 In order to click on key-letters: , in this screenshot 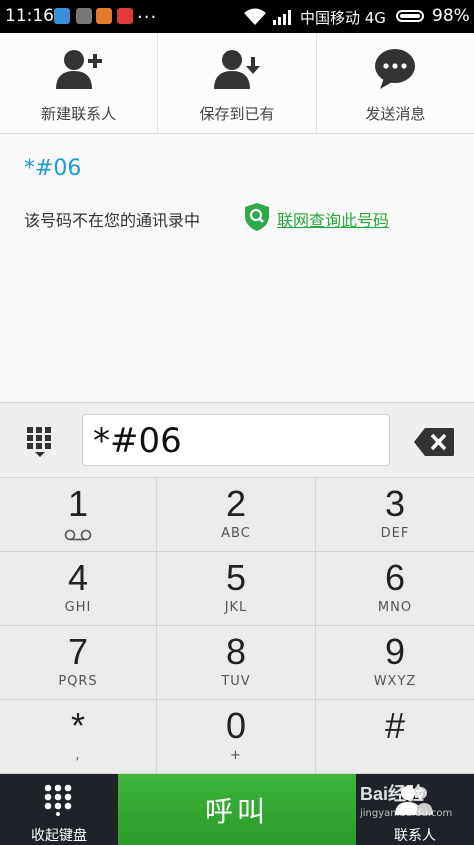, I will do `click(78, 755)`.